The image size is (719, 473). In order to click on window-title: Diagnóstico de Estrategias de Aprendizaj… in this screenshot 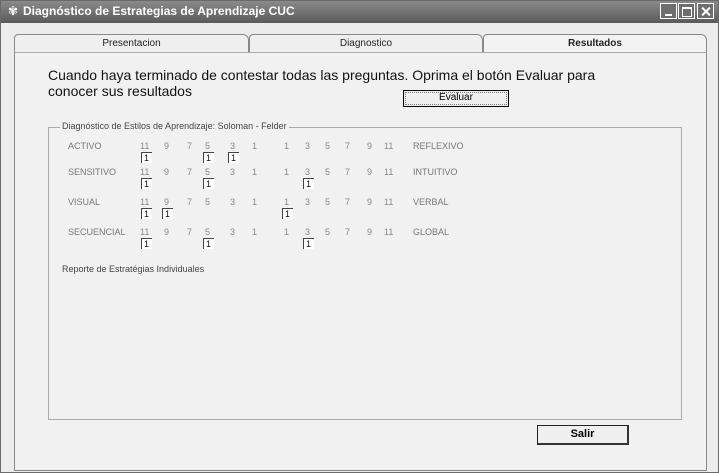, I will do `click(159, 11)`.